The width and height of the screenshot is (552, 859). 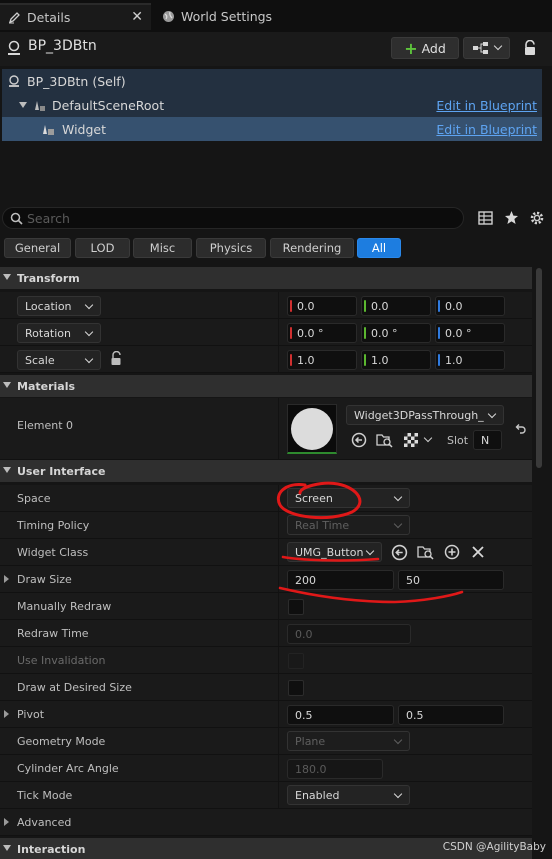 I want to click on property-row-pivot: Pivot 0.5 0.5, so click(x=266, y=714).